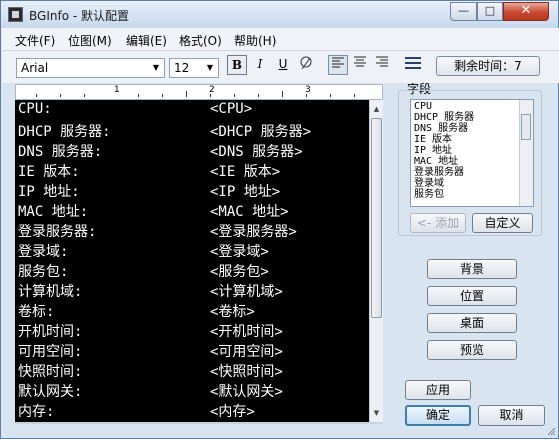  I want to click on minimize-button: —, so click(463, 11).